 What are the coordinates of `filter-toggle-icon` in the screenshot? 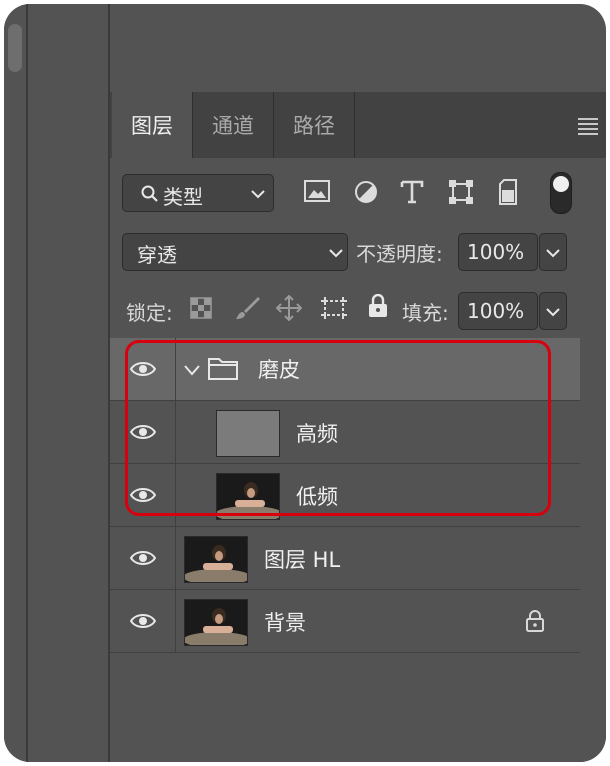 It's located at (561, 193).